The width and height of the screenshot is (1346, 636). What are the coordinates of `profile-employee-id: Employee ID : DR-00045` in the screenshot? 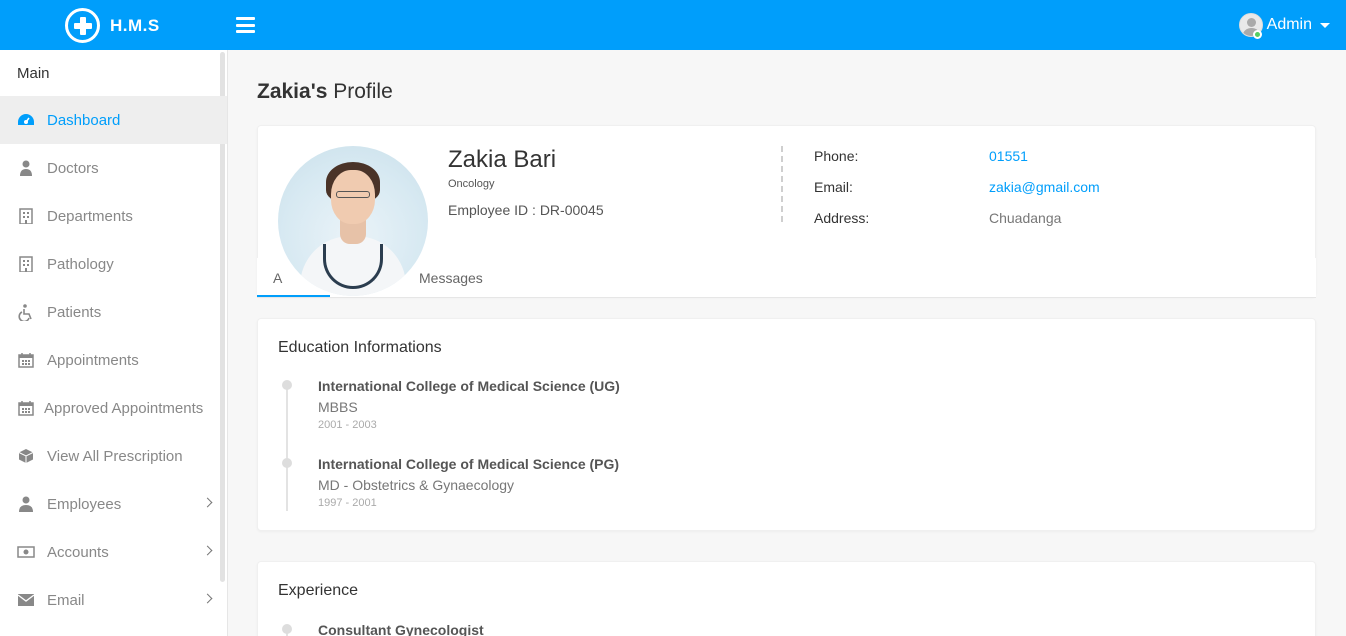 It's located at (526, 210).